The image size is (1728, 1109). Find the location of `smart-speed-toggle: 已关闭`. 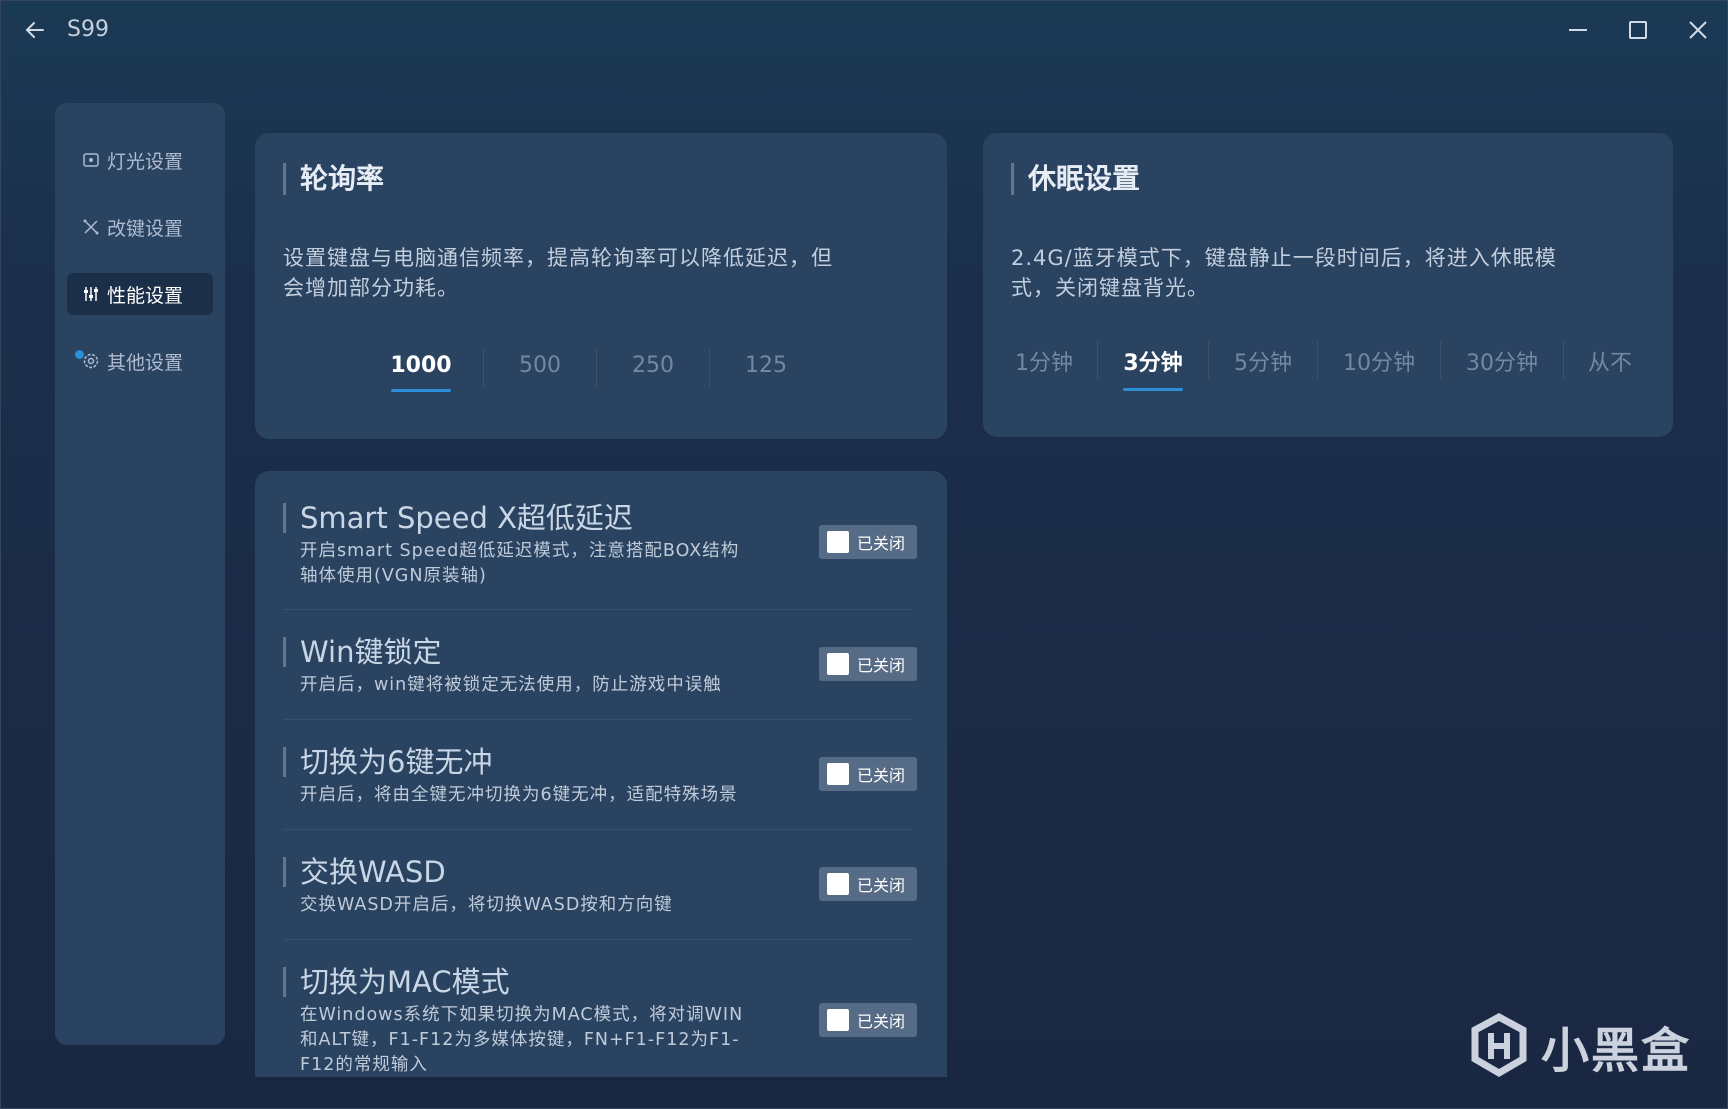

smart-speed-toggle: 已关闭 is located at coordinates (868, 542).